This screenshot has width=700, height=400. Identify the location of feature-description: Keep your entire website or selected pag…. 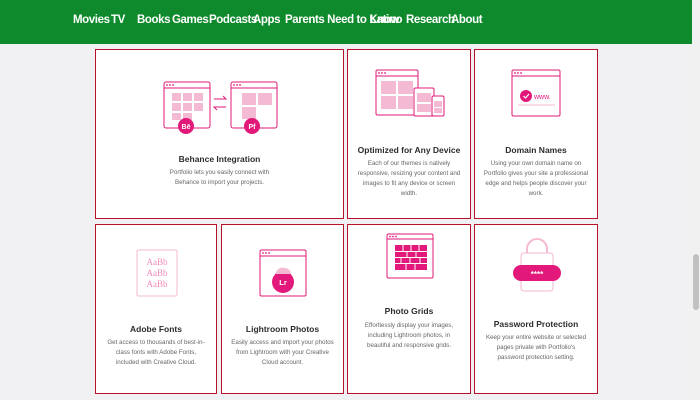
(536, 347).